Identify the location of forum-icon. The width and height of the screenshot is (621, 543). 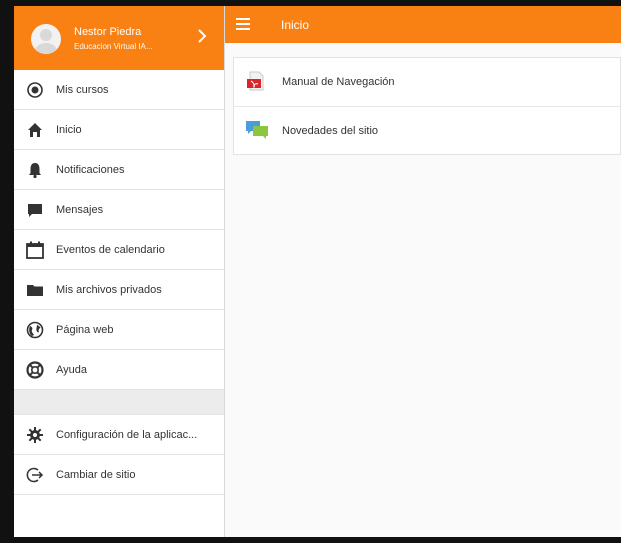
(257, 131).